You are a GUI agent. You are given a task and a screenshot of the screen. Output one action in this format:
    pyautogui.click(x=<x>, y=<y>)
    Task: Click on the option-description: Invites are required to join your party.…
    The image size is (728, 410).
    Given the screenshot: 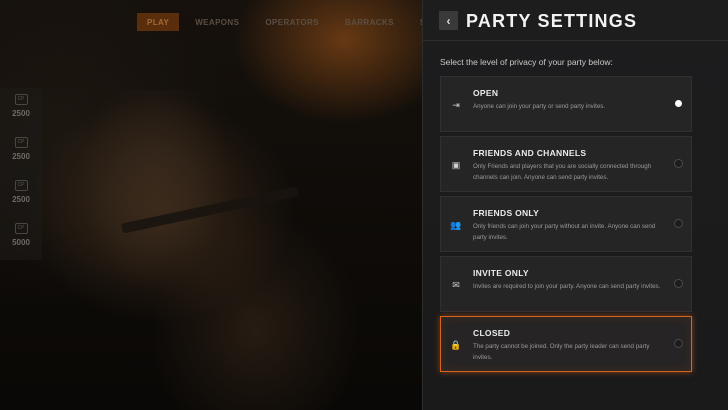 What is the action you would take?
    pyautogui.click(x=567, y=286)
    